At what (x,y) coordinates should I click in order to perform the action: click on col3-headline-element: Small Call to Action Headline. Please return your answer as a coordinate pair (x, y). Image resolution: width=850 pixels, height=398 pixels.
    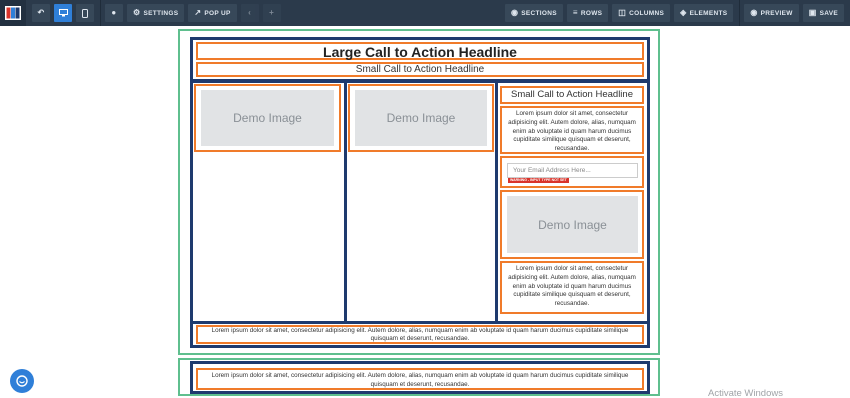
    Looking at the image, I should click on (572, 95).